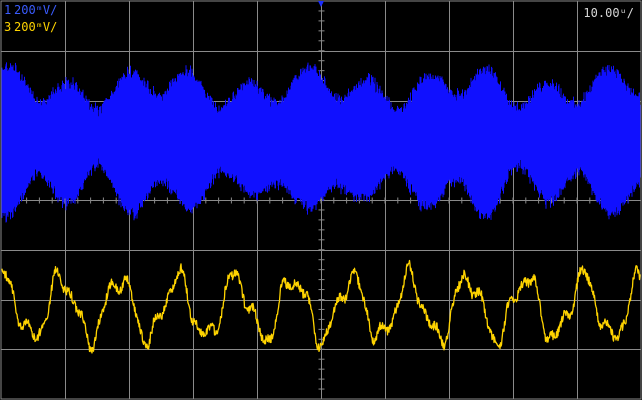 The width and height of the screenshot is (642, 400). What do you see at coordinates (36, 10) in the screenshot?
I see `channel-1-scale: 200ᵐV/` at bounding box center [36, 10].